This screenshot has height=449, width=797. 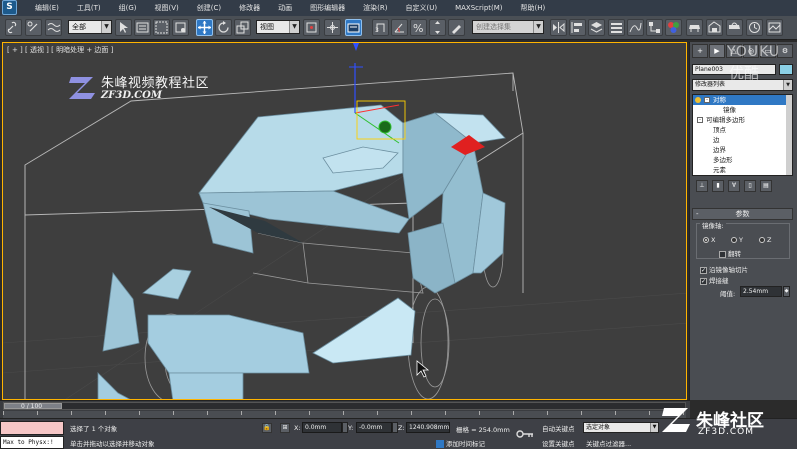 I want to click on remove-modifier-icon: ▯, so click(x=750, y=186).